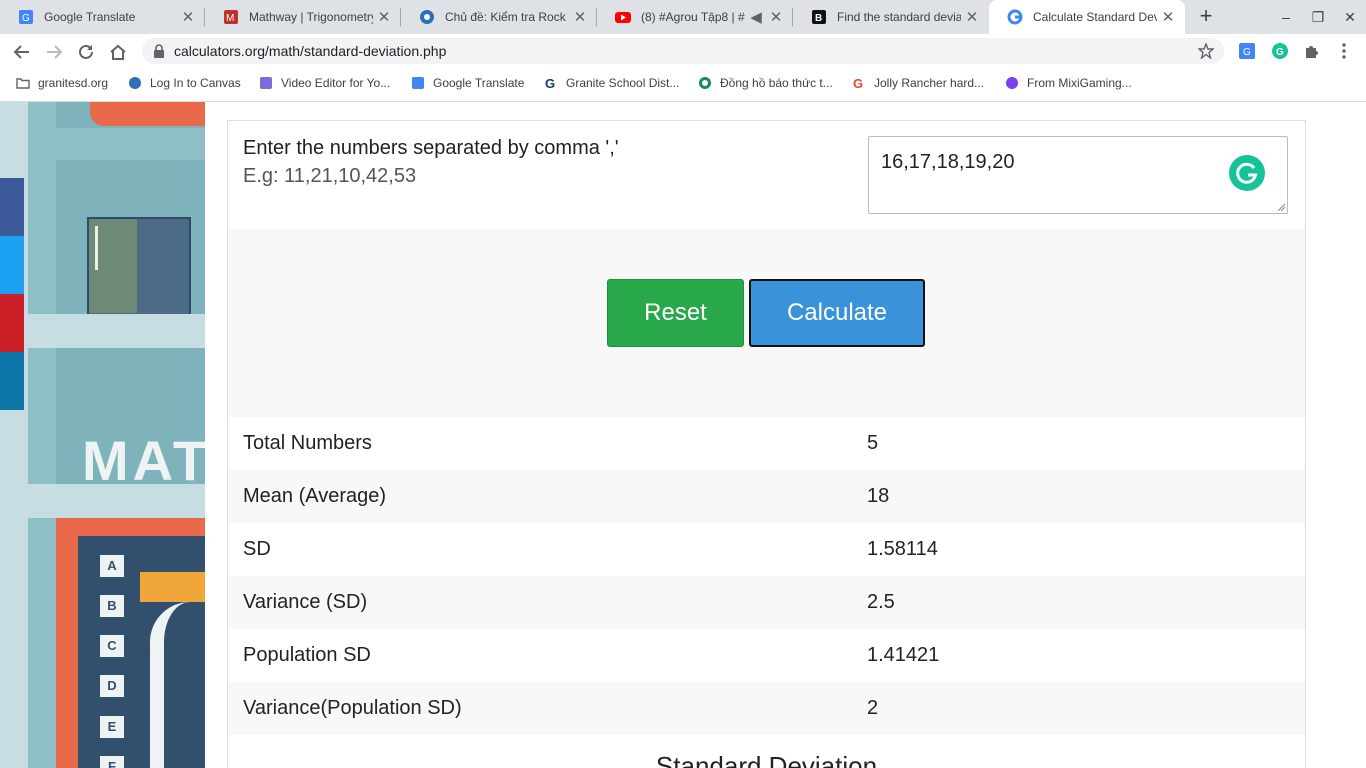 The height and width of the screenshot is (768, 1366). I want to click on google-icon, so click(1015, 17).